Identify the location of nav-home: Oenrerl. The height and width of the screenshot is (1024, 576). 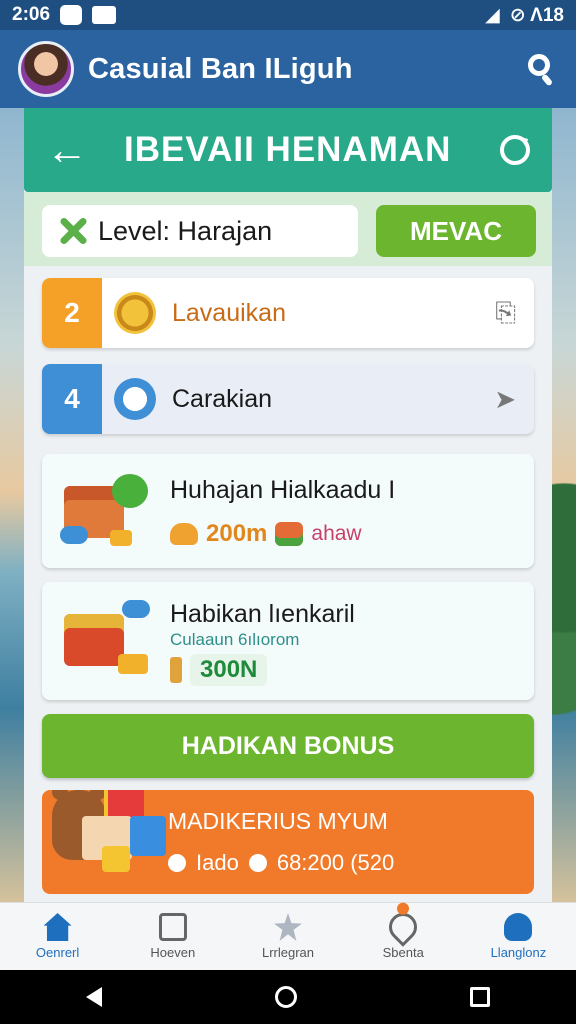
(57, 936).